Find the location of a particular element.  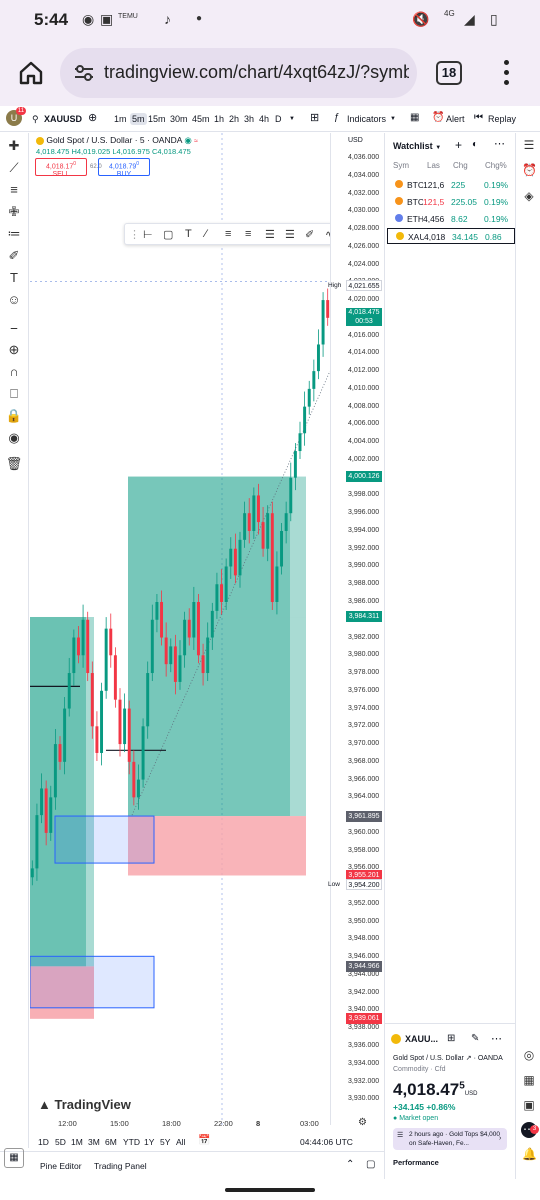

range-all: All is located at coordinates (180, 1142).